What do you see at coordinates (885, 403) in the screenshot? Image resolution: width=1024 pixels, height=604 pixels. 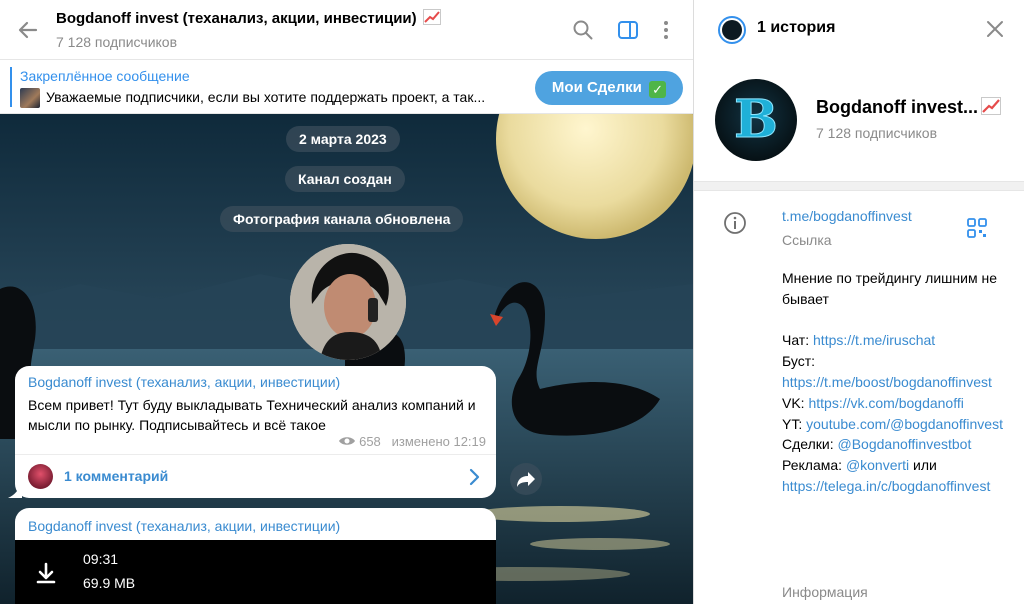 I see `vk-link: https://vk.com/bogdanoffi` at bounding box center [885, 403].